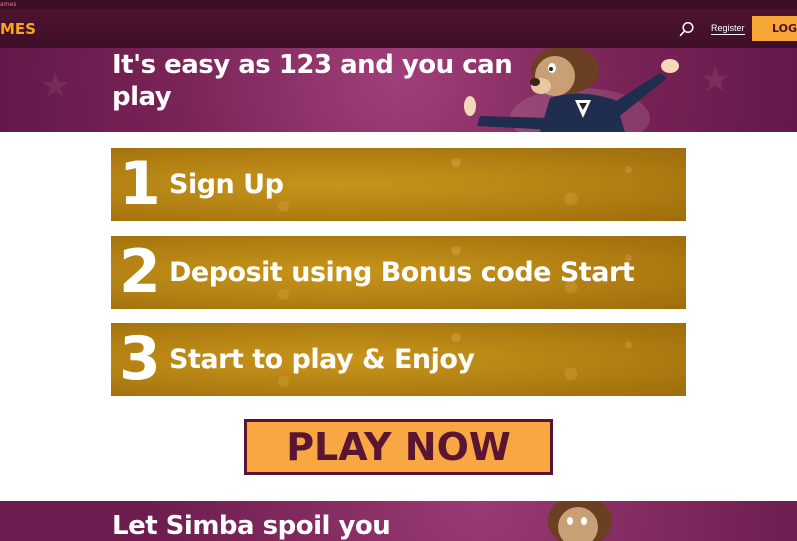 Image resolution: width=797 pixels, height=541 pixels. What do you see at coordinates (398, 447) in the screenshot?
I see `play-now-button: PLAY NOW` at bounding box center [398, 447].